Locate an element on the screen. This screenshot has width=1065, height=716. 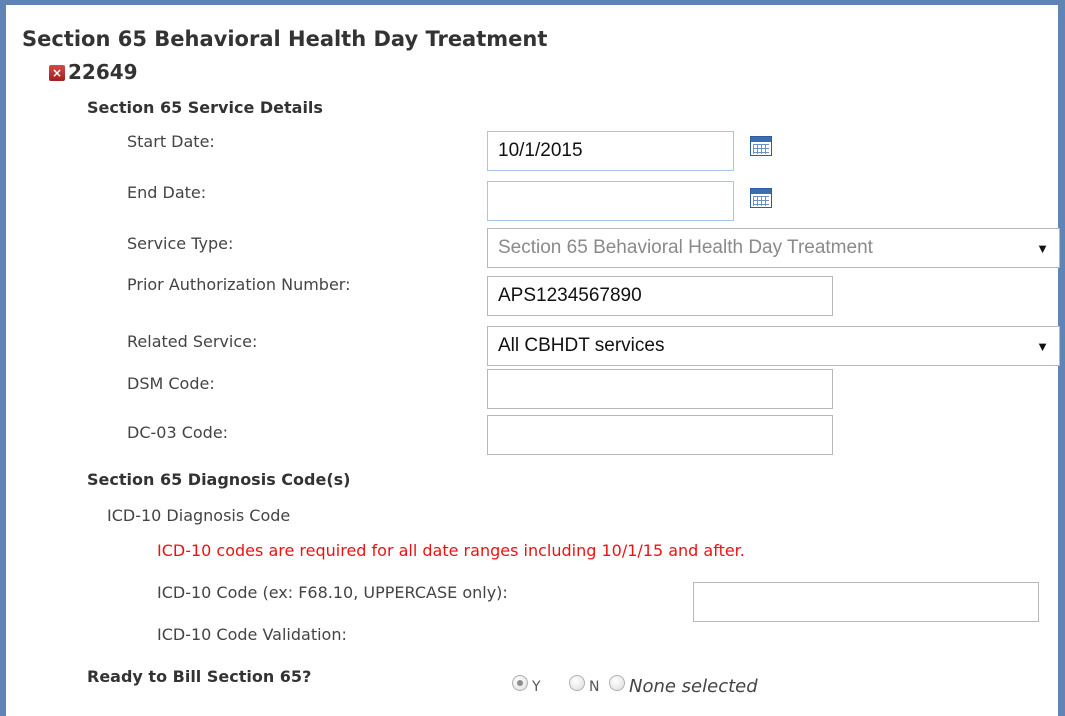
service-type-label: Service Type: is located at coordinates (180, 243).